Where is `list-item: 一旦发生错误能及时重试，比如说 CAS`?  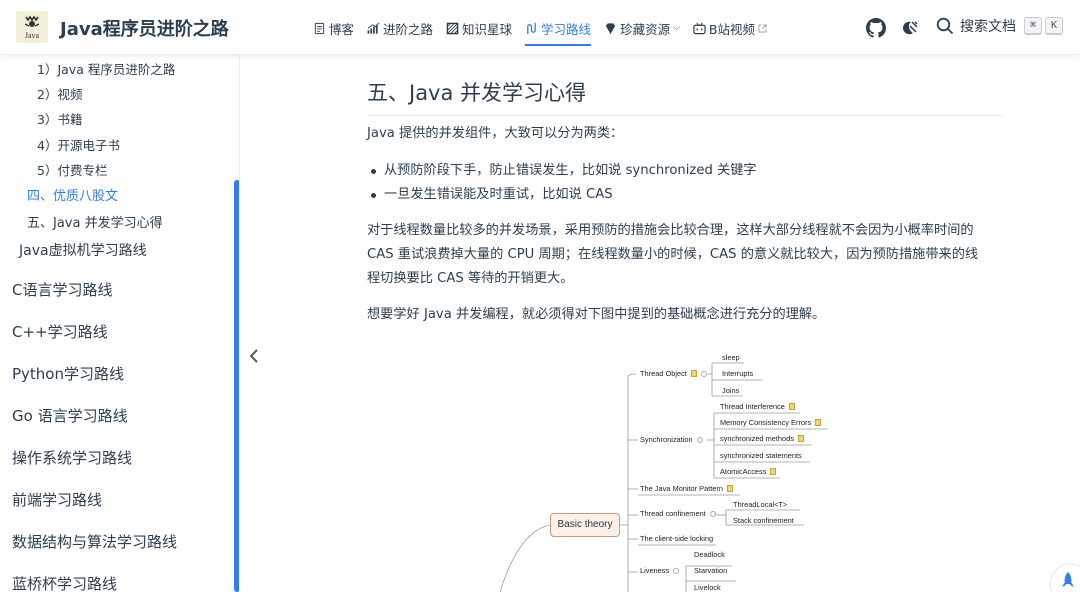
list-item: 一旦发生错误能及时重试，比如说 CAS is located at coordinates (562, 195).